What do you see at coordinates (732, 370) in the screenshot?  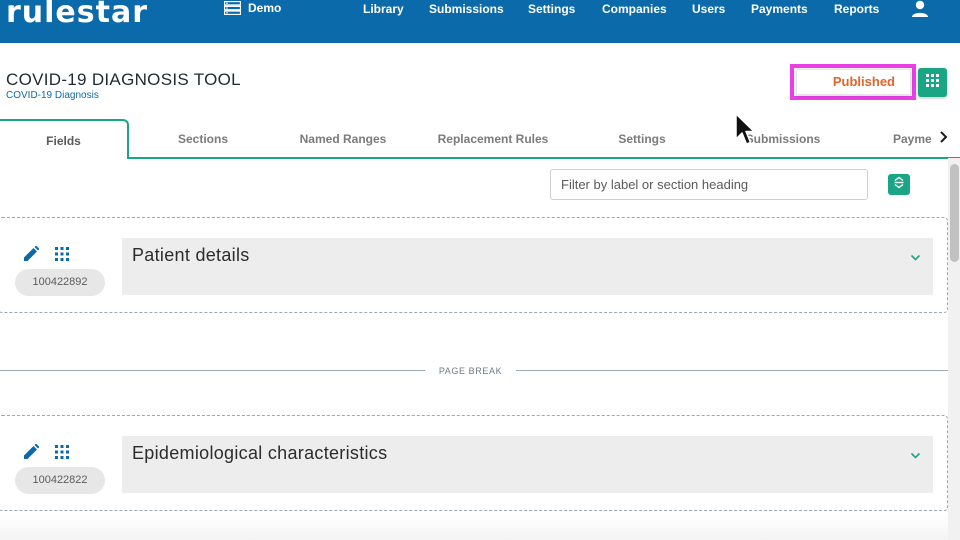 I see `page-break-line-right` at bounding box center [732, 370].